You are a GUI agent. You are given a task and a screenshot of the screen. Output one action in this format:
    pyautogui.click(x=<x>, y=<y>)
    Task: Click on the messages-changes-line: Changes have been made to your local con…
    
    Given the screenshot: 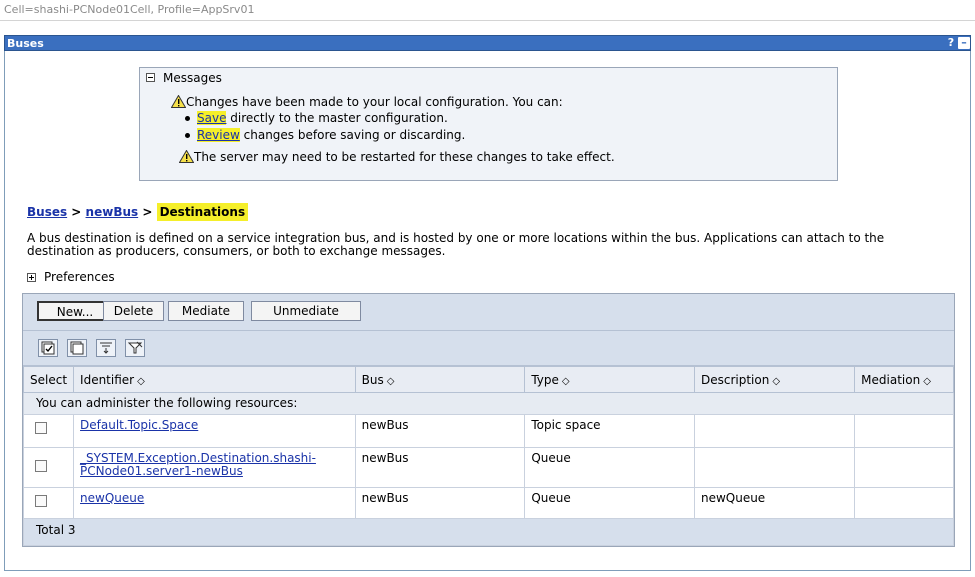 What is the action you would take?
    pyautogui.click(x=367, y=102)
    